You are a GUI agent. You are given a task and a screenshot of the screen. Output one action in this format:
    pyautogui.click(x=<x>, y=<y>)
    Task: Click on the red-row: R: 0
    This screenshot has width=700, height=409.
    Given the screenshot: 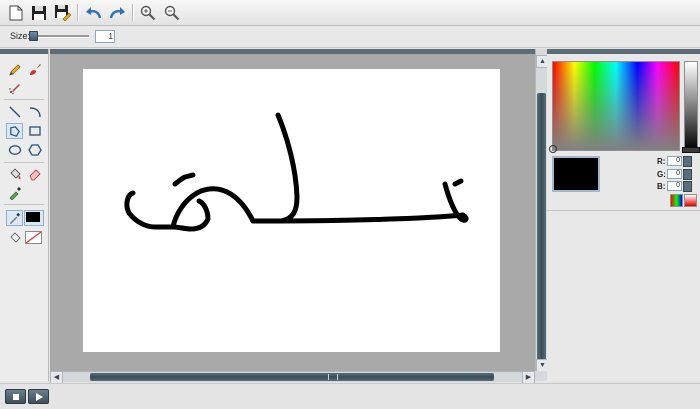 What is the action you would take?
    pyautogui.click(x=674, y=161)
    